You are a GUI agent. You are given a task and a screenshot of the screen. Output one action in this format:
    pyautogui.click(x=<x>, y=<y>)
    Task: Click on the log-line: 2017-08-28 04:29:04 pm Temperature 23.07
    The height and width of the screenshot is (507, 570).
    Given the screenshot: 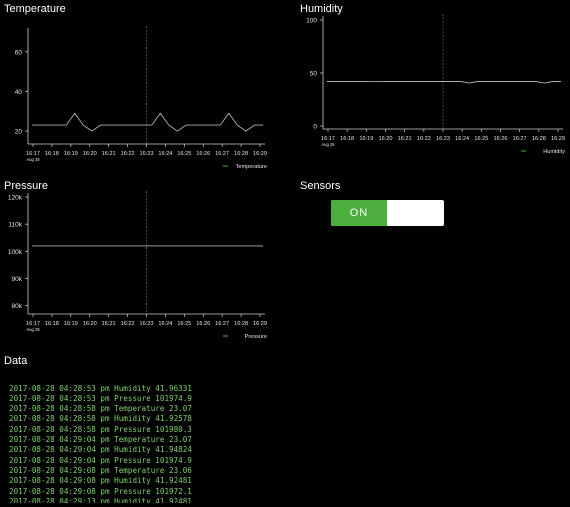 What is the action you would take?
    pyautogui.click(x=100, y=440)
    